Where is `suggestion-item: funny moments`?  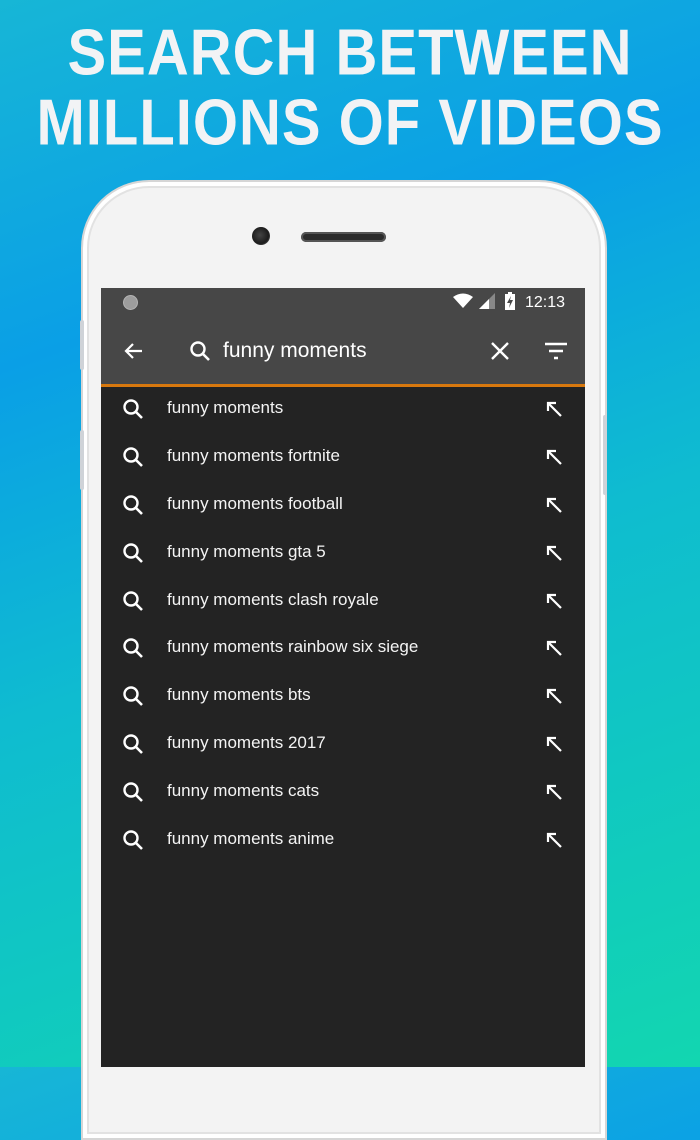 suggestion-item: funny moments is located at coordinates (343, 411).